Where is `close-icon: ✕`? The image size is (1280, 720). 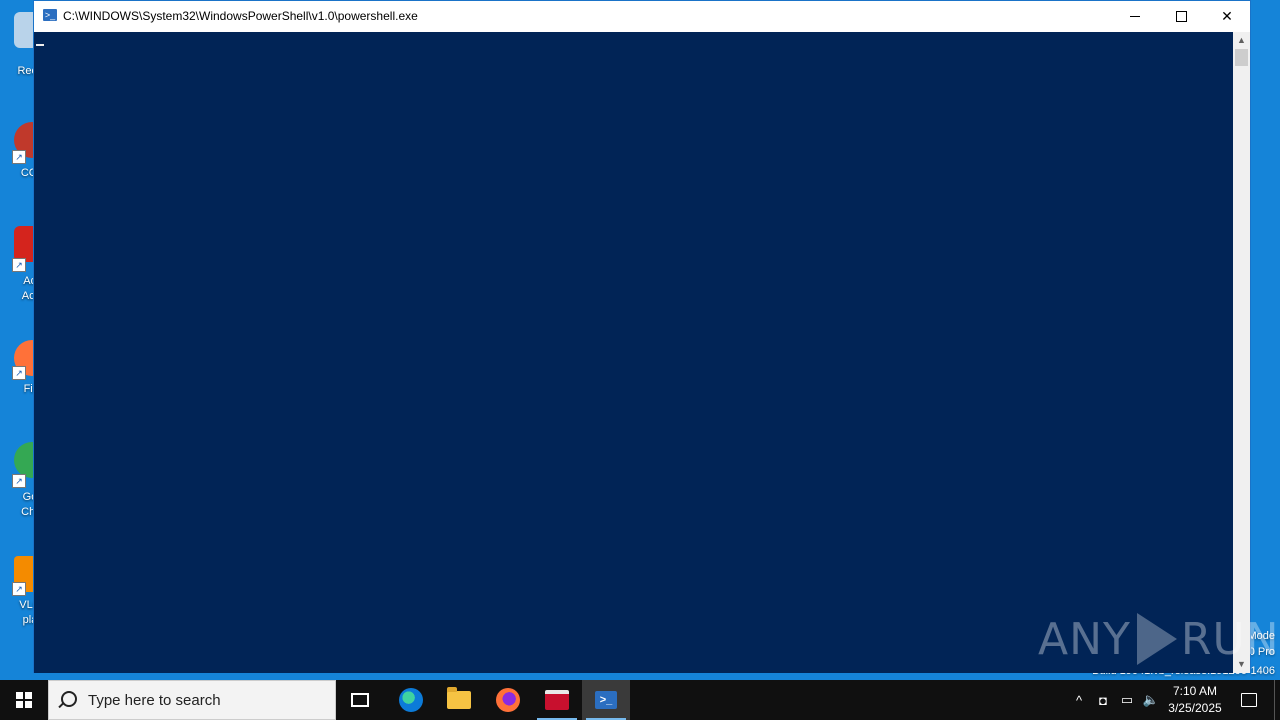 close-icon: ✕ is located at coordinates (1227, 16).